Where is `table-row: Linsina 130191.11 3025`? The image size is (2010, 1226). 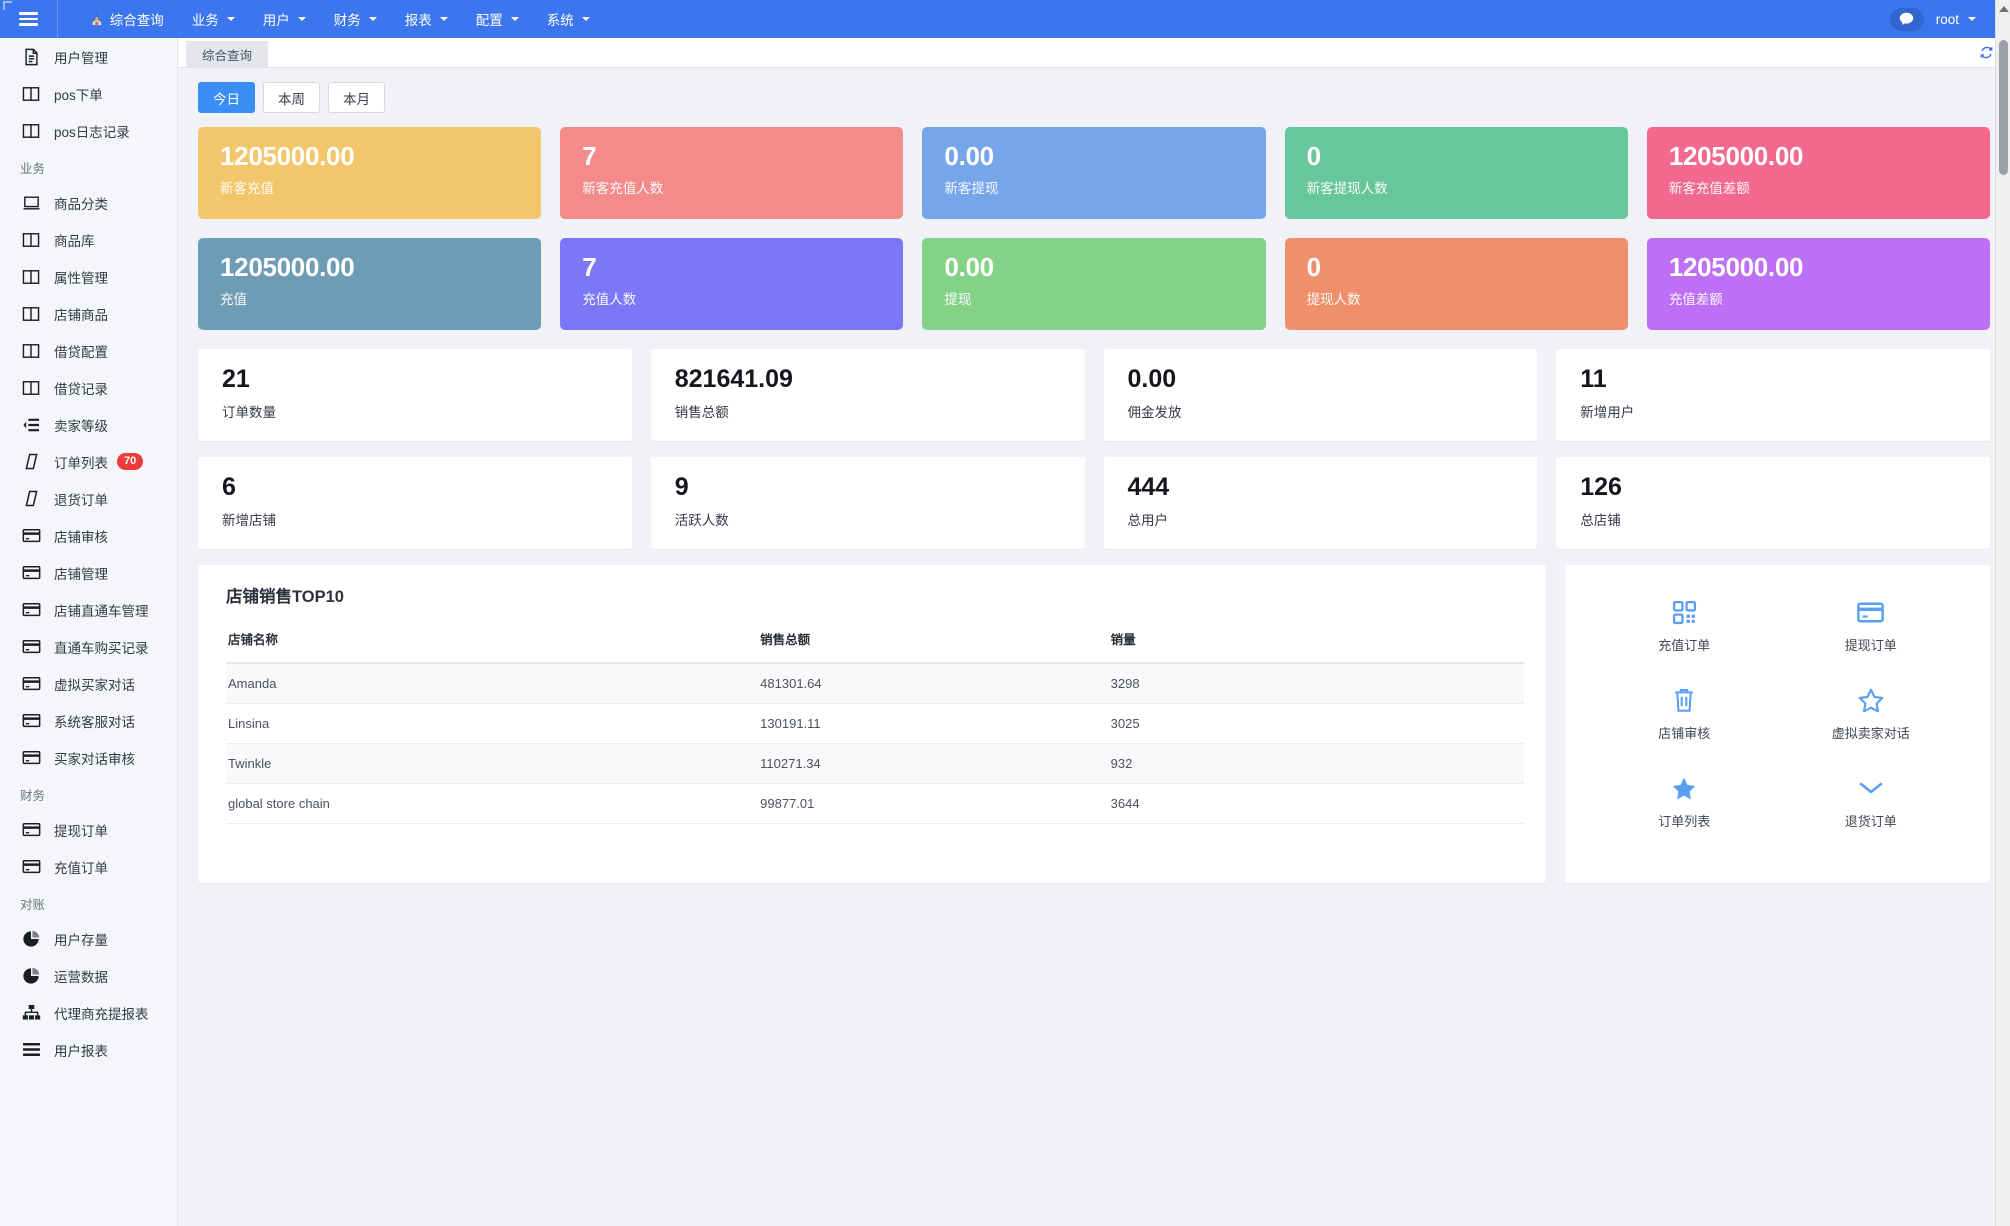
table-row: Linsina 130191.11 3025 is located at coordinates (875, 723).